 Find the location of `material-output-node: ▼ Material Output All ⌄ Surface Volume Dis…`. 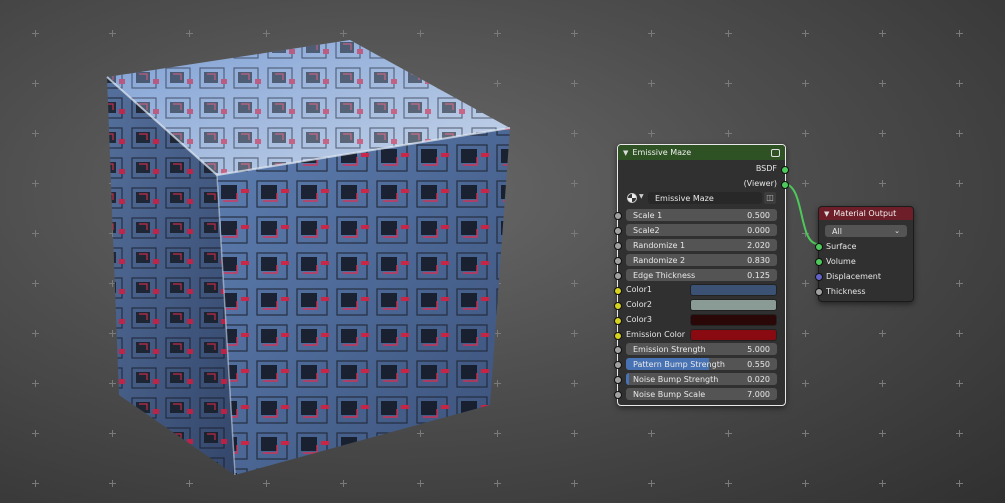

material-output-node: ▼ Material Output All ⌄ Surface Volume Dis… is located at coordinates (864, 254).